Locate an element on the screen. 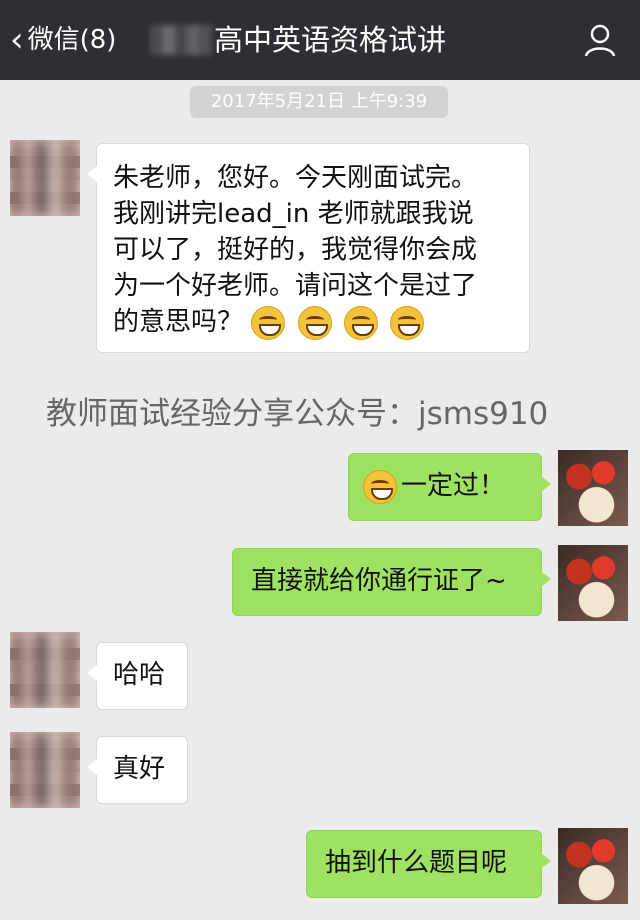 The height and width of the screenshot is (920, 640). message-line: 的意思吗？ is located at coordinates (178, 322).